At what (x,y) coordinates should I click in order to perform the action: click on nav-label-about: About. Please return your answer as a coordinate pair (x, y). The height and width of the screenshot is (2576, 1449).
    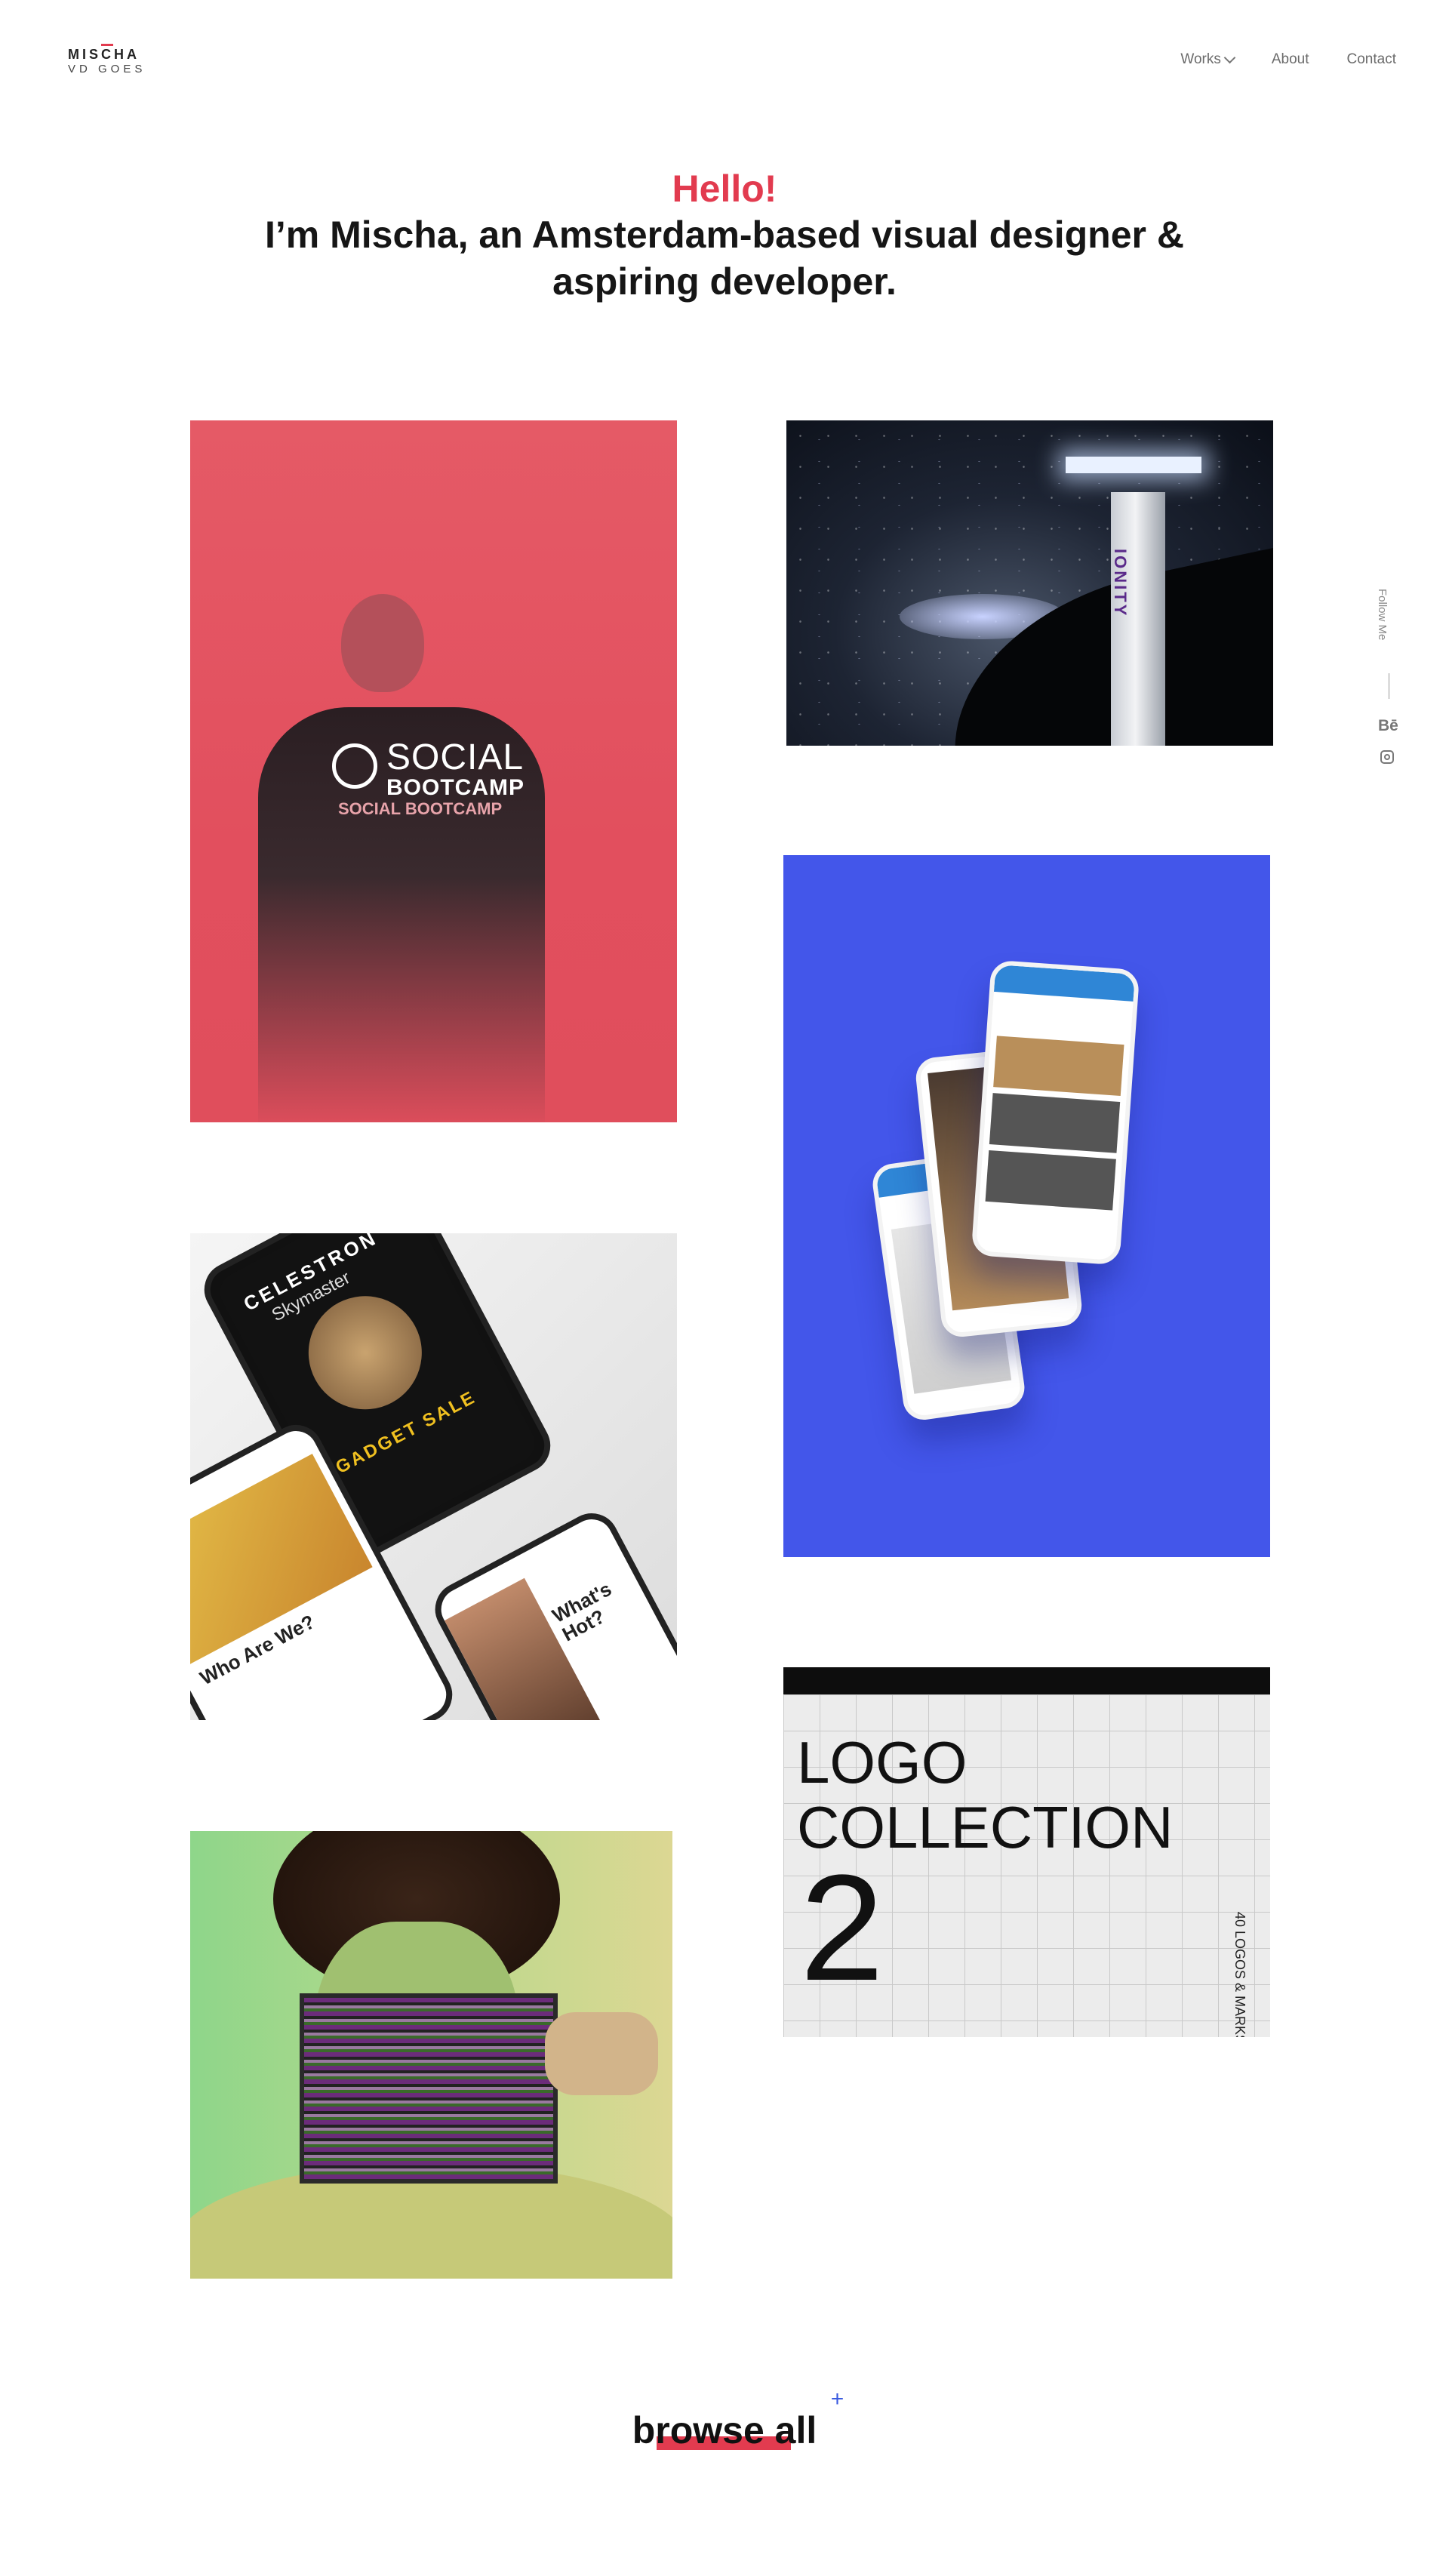
    Looking at the image, I should click on (1290, 59).